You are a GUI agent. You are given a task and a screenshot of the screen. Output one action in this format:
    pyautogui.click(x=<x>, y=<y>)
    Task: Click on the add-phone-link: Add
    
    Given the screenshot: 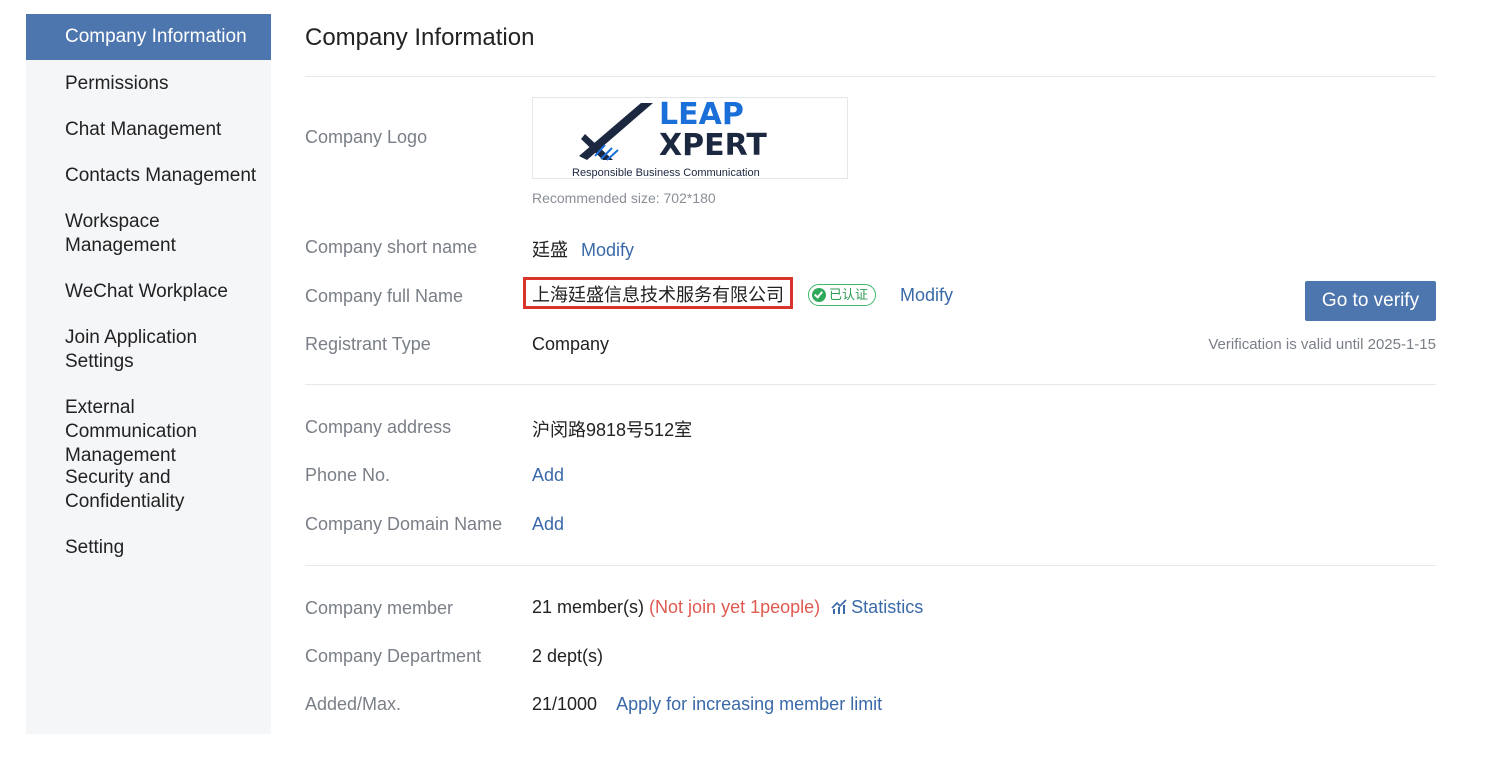 What is the action you would take?
    pyautogui.click(x=548, y=475)
    